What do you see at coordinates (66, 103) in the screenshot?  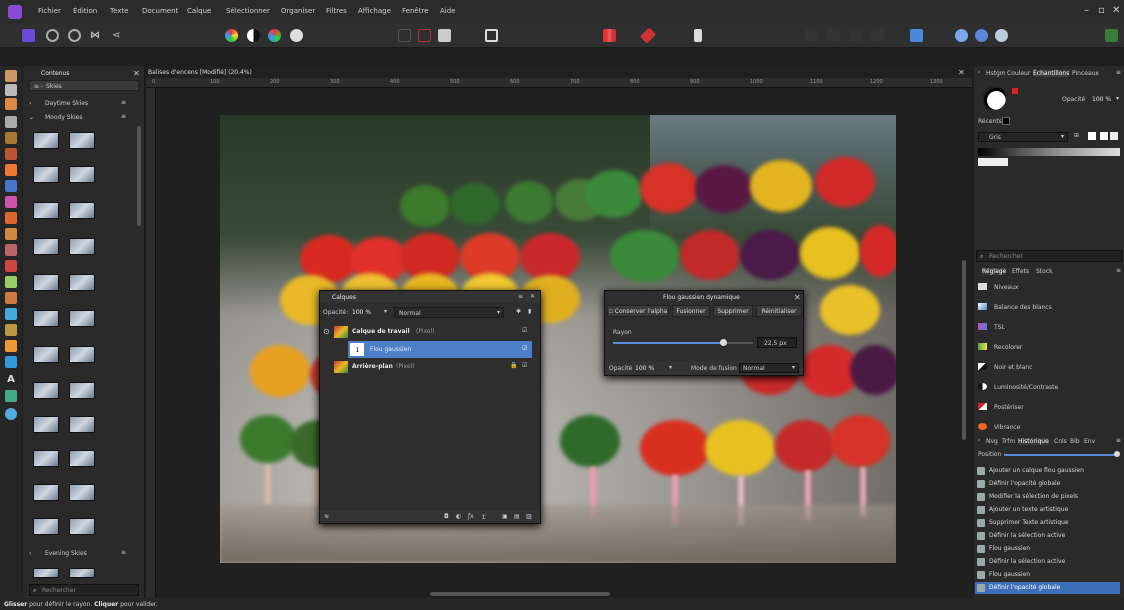 I see `section-daytime-skies: Daytime Skies` at bounding box center [66, 103].